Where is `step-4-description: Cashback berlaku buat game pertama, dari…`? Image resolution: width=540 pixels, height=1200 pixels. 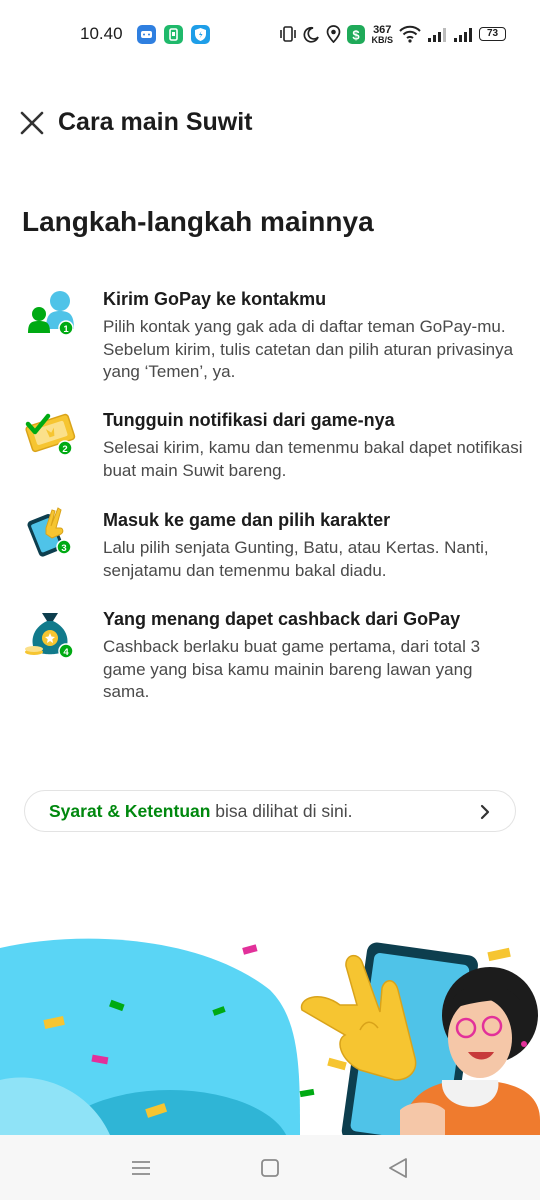 step-4-description: Cashback berlaku buat game pertama, dari… is located at coordinates (292, 669).